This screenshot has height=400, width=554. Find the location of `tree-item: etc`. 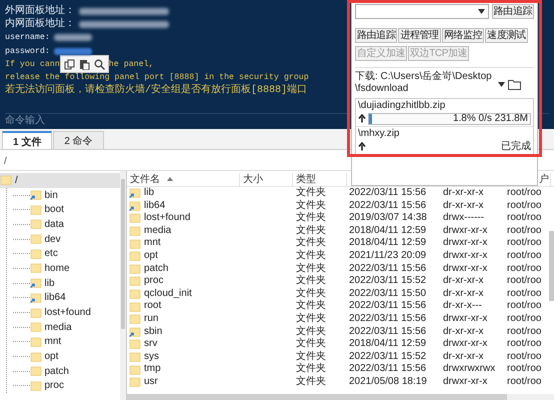

tree-item: etc is located at coordinates (44, 254).